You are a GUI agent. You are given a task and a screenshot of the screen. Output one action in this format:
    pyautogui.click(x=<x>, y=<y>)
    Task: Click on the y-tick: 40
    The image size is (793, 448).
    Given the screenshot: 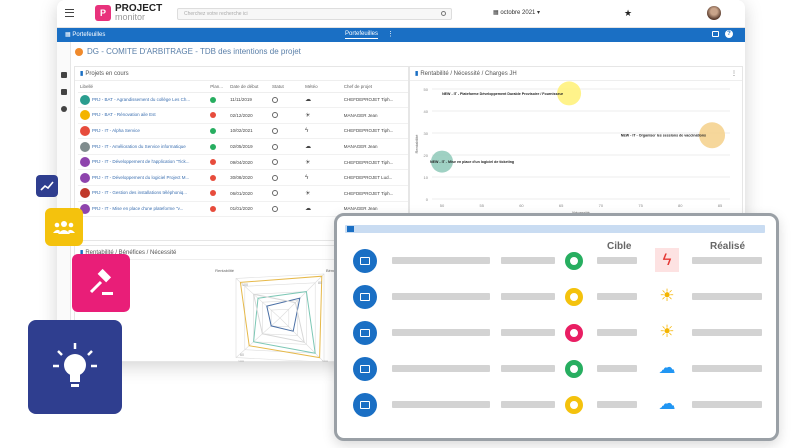 What is the action you would take?
    pyautogui.click(x=426, y=111)
    